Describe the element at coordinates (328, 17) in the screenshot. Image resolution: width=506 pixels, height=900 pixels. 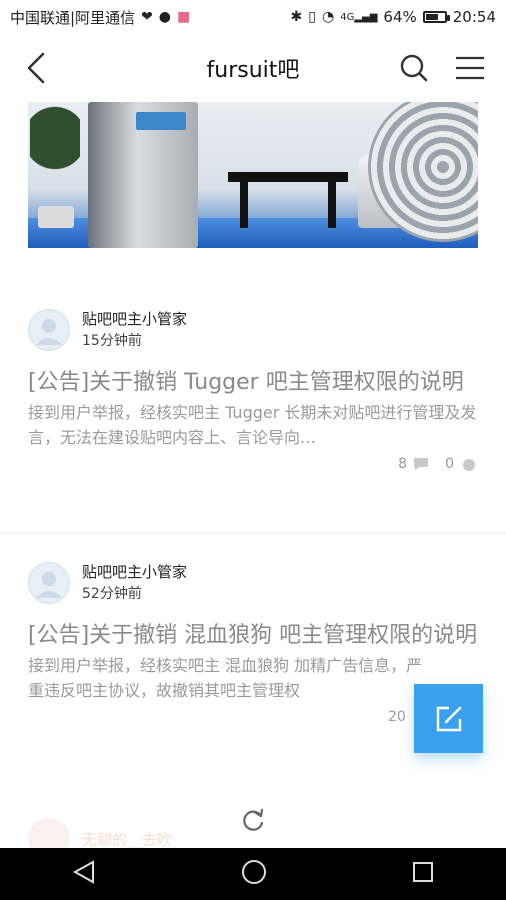
I see `wifi-icon: ◔` at that location.